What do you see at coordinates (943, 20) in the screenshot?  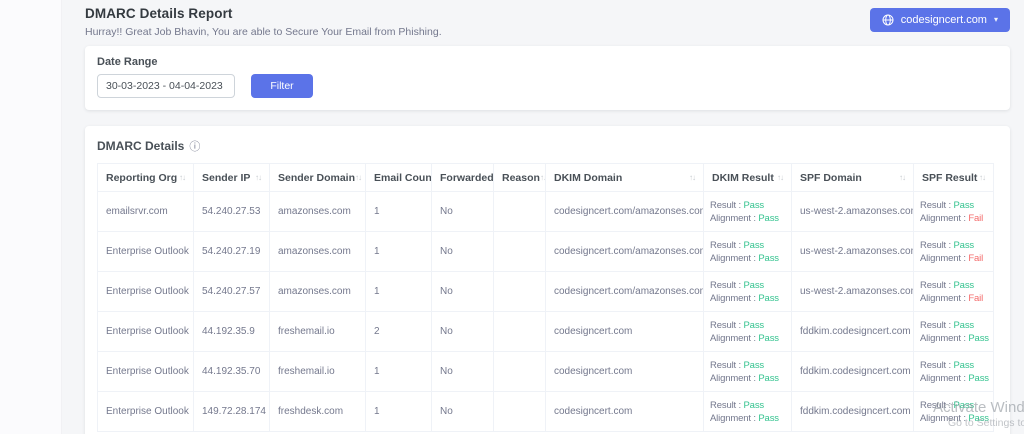 I see `domain-selector-label: codesigncert.com` at bounding box center [943, 20].